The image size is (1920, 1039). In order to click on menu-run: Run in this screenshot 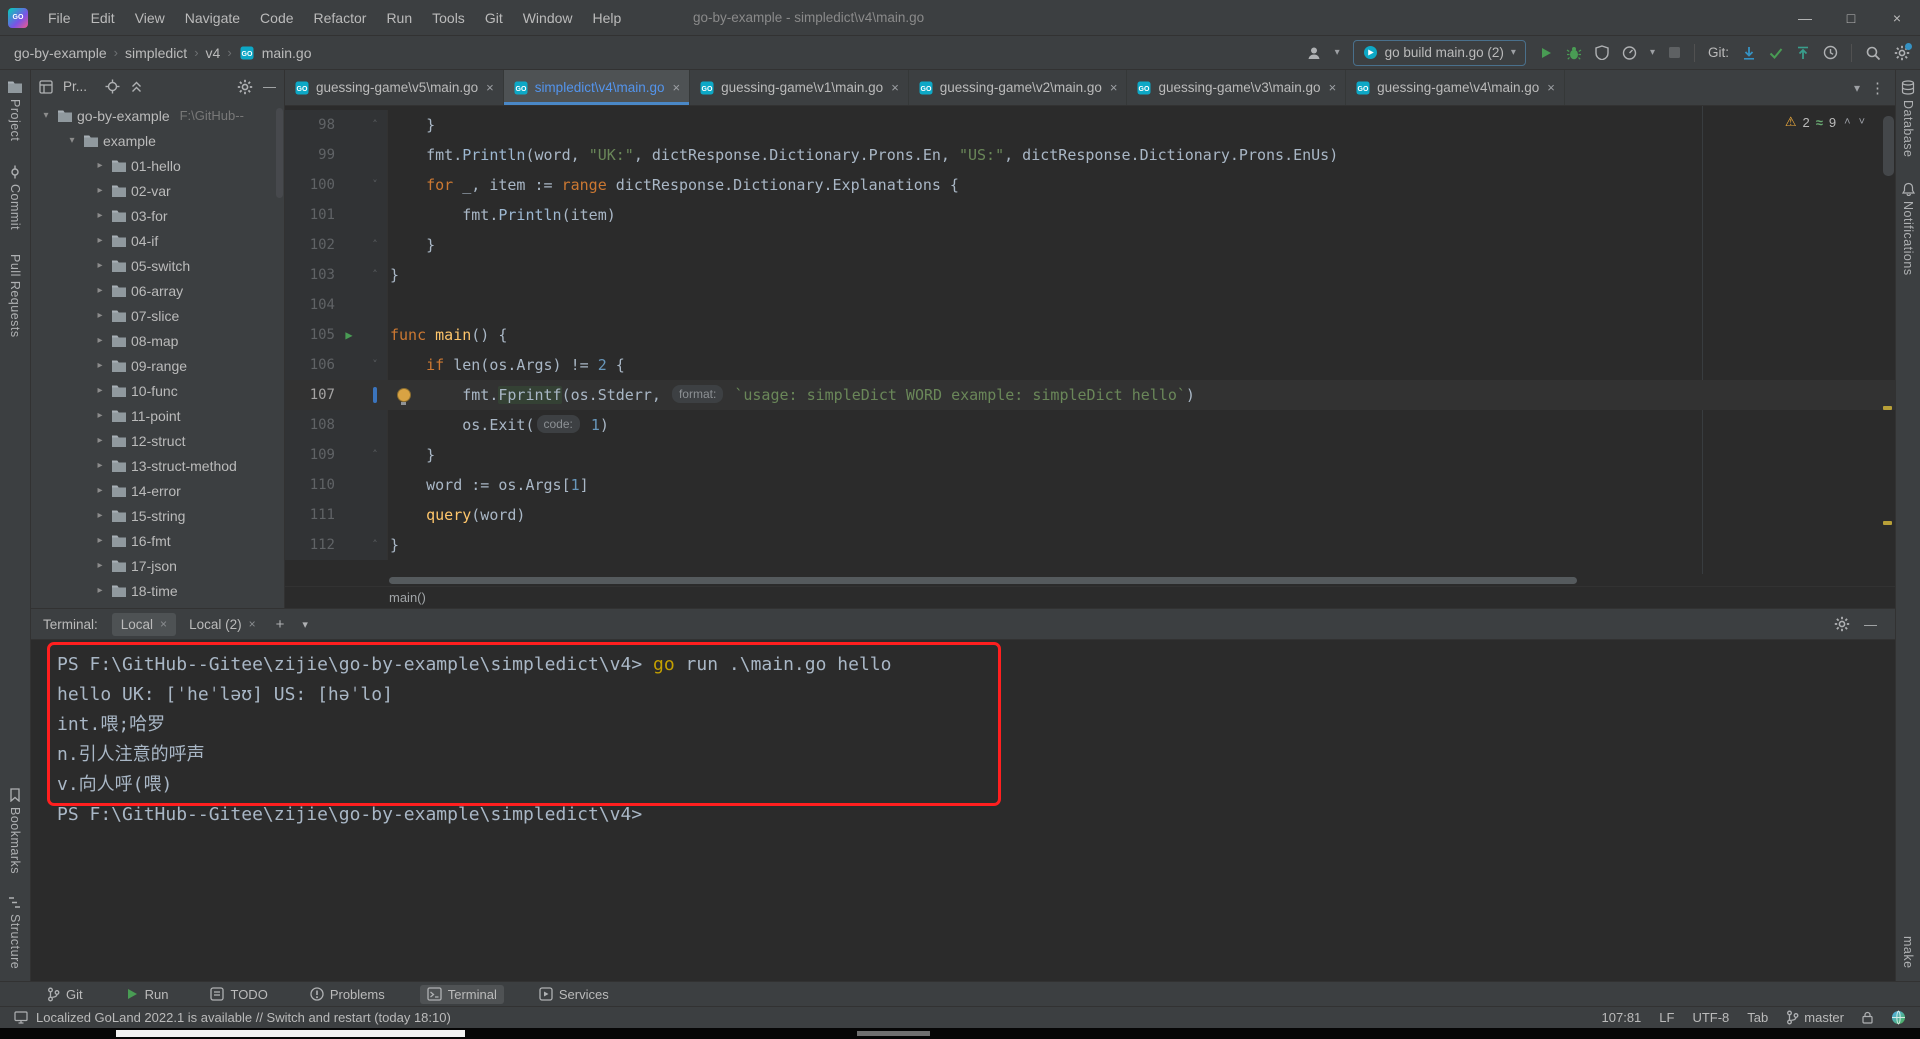, I will do `click(399, 18)`.